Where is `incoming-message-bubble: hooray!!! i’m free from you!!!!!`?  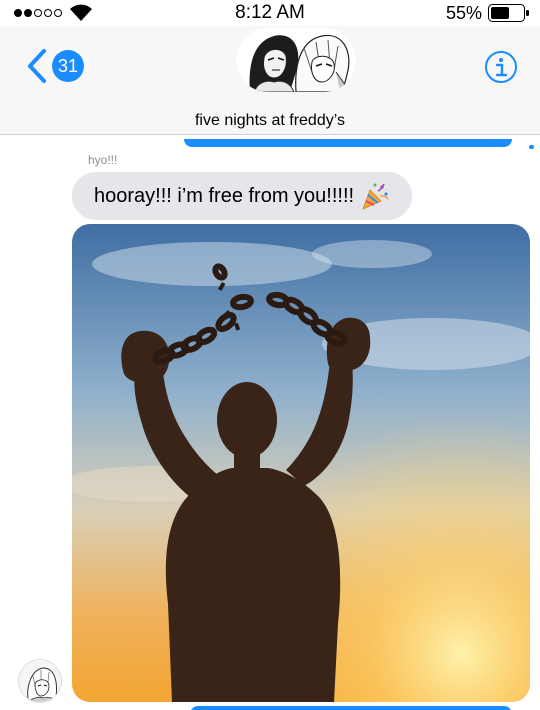
incoming-message-bubble: hooray!!! i’m free from you!!!!! is located at coordinates (242, 196).